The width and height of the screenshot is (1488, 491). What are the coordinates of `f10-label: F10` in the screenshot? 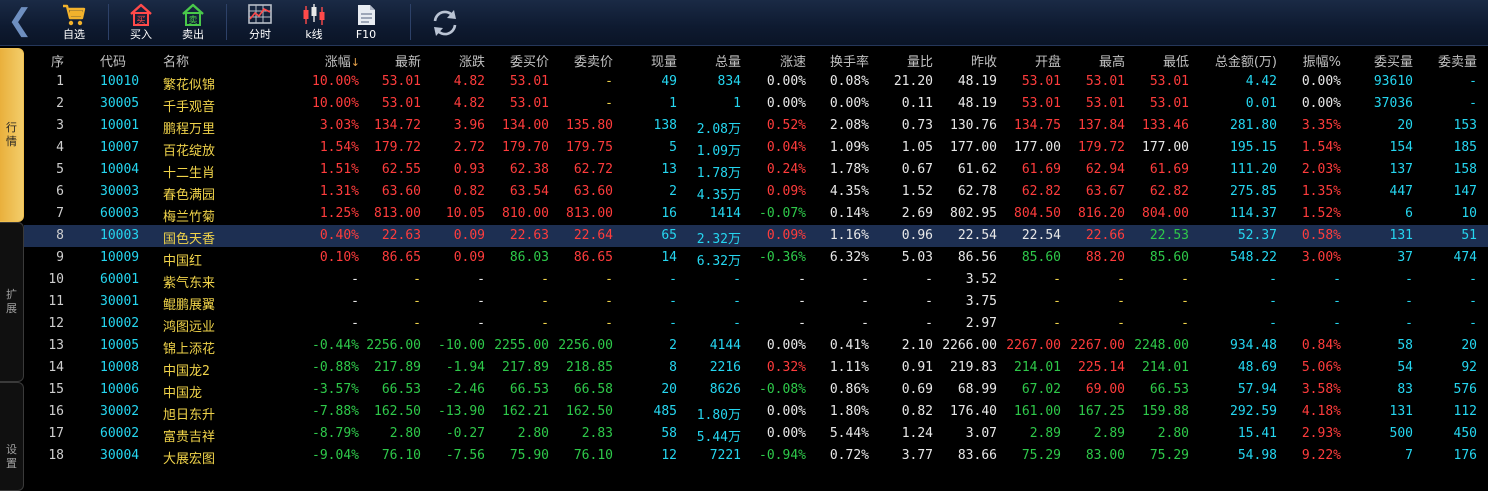 It's located at (366, 34).